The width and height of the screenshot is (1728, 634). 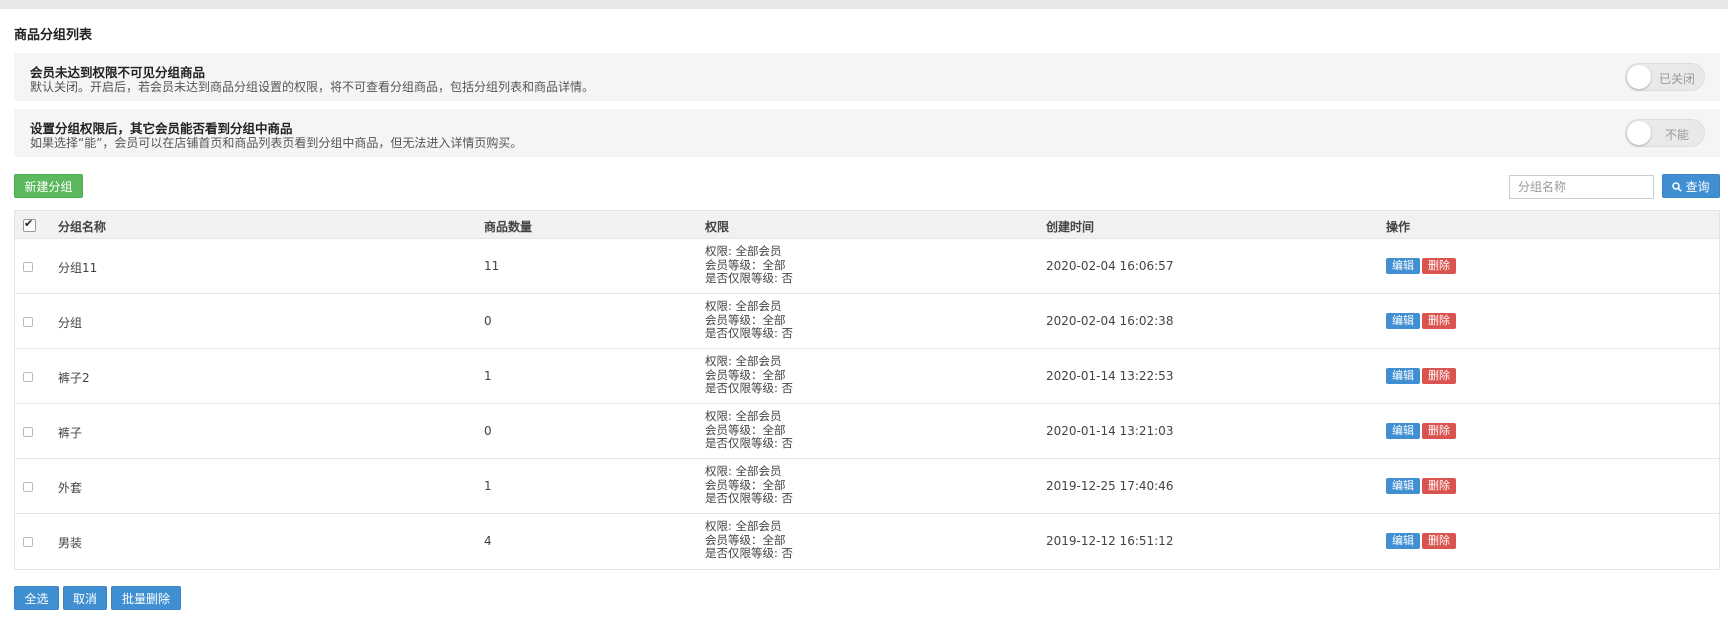 I want to click on group-name-search-input, so click(x=1581, y=187).